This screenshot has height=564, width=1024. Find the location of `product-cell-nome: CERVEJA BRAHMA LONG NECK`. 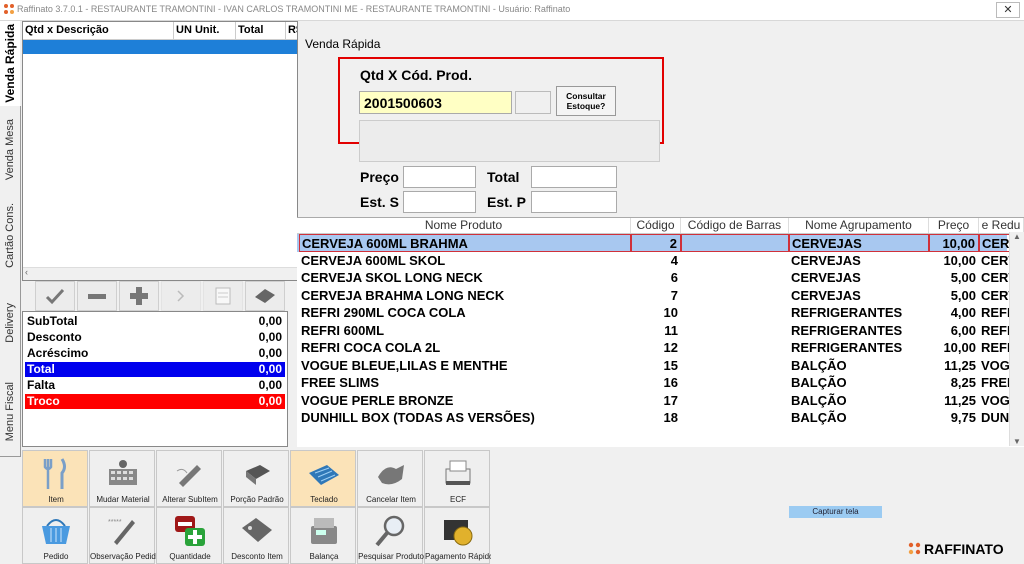

product-cell-nome: CERVEJA BRAHMA LONG NECK is located at coordinates (403, 295).